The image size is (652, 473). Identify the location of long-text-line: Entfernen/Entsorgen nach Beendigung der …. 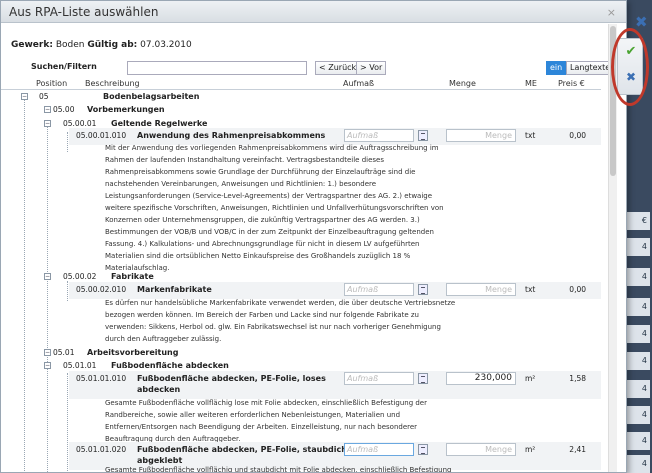
(261, 427).